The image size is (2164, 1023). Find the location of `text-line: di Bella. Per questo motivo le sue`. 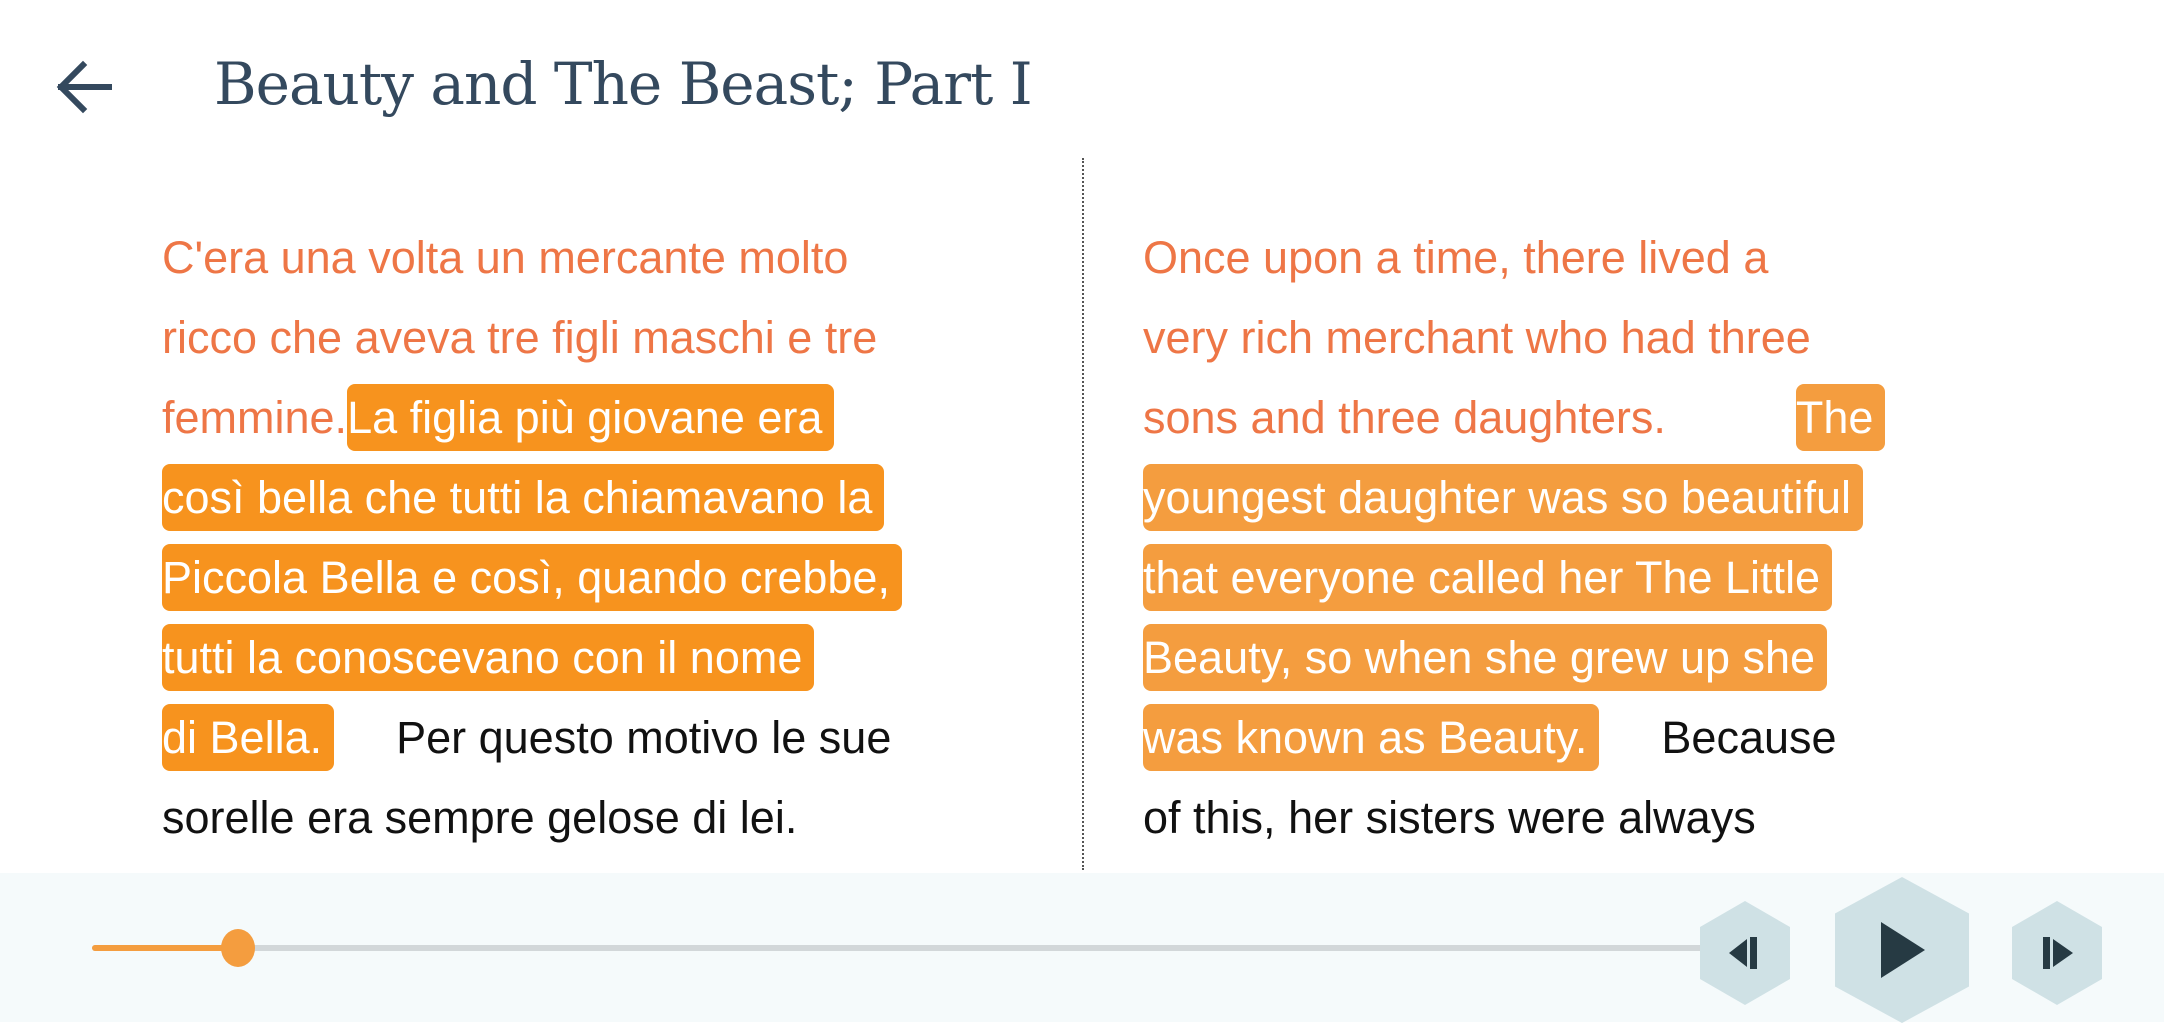

text-line: di Bella. Per questo motivo le sue is located at coordinates (577, 738).